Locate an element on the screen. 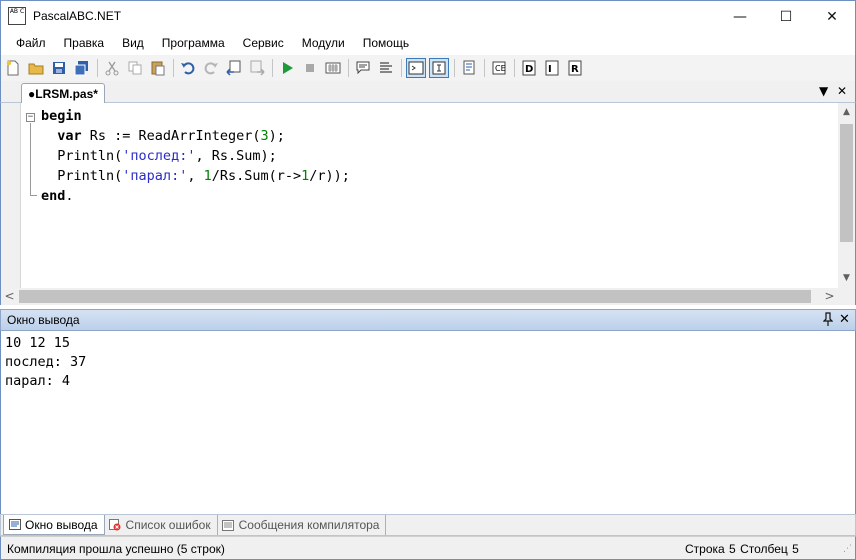 The width and height of the screenshot is (856, 560). save-icon is located at coordinates (59, 68).